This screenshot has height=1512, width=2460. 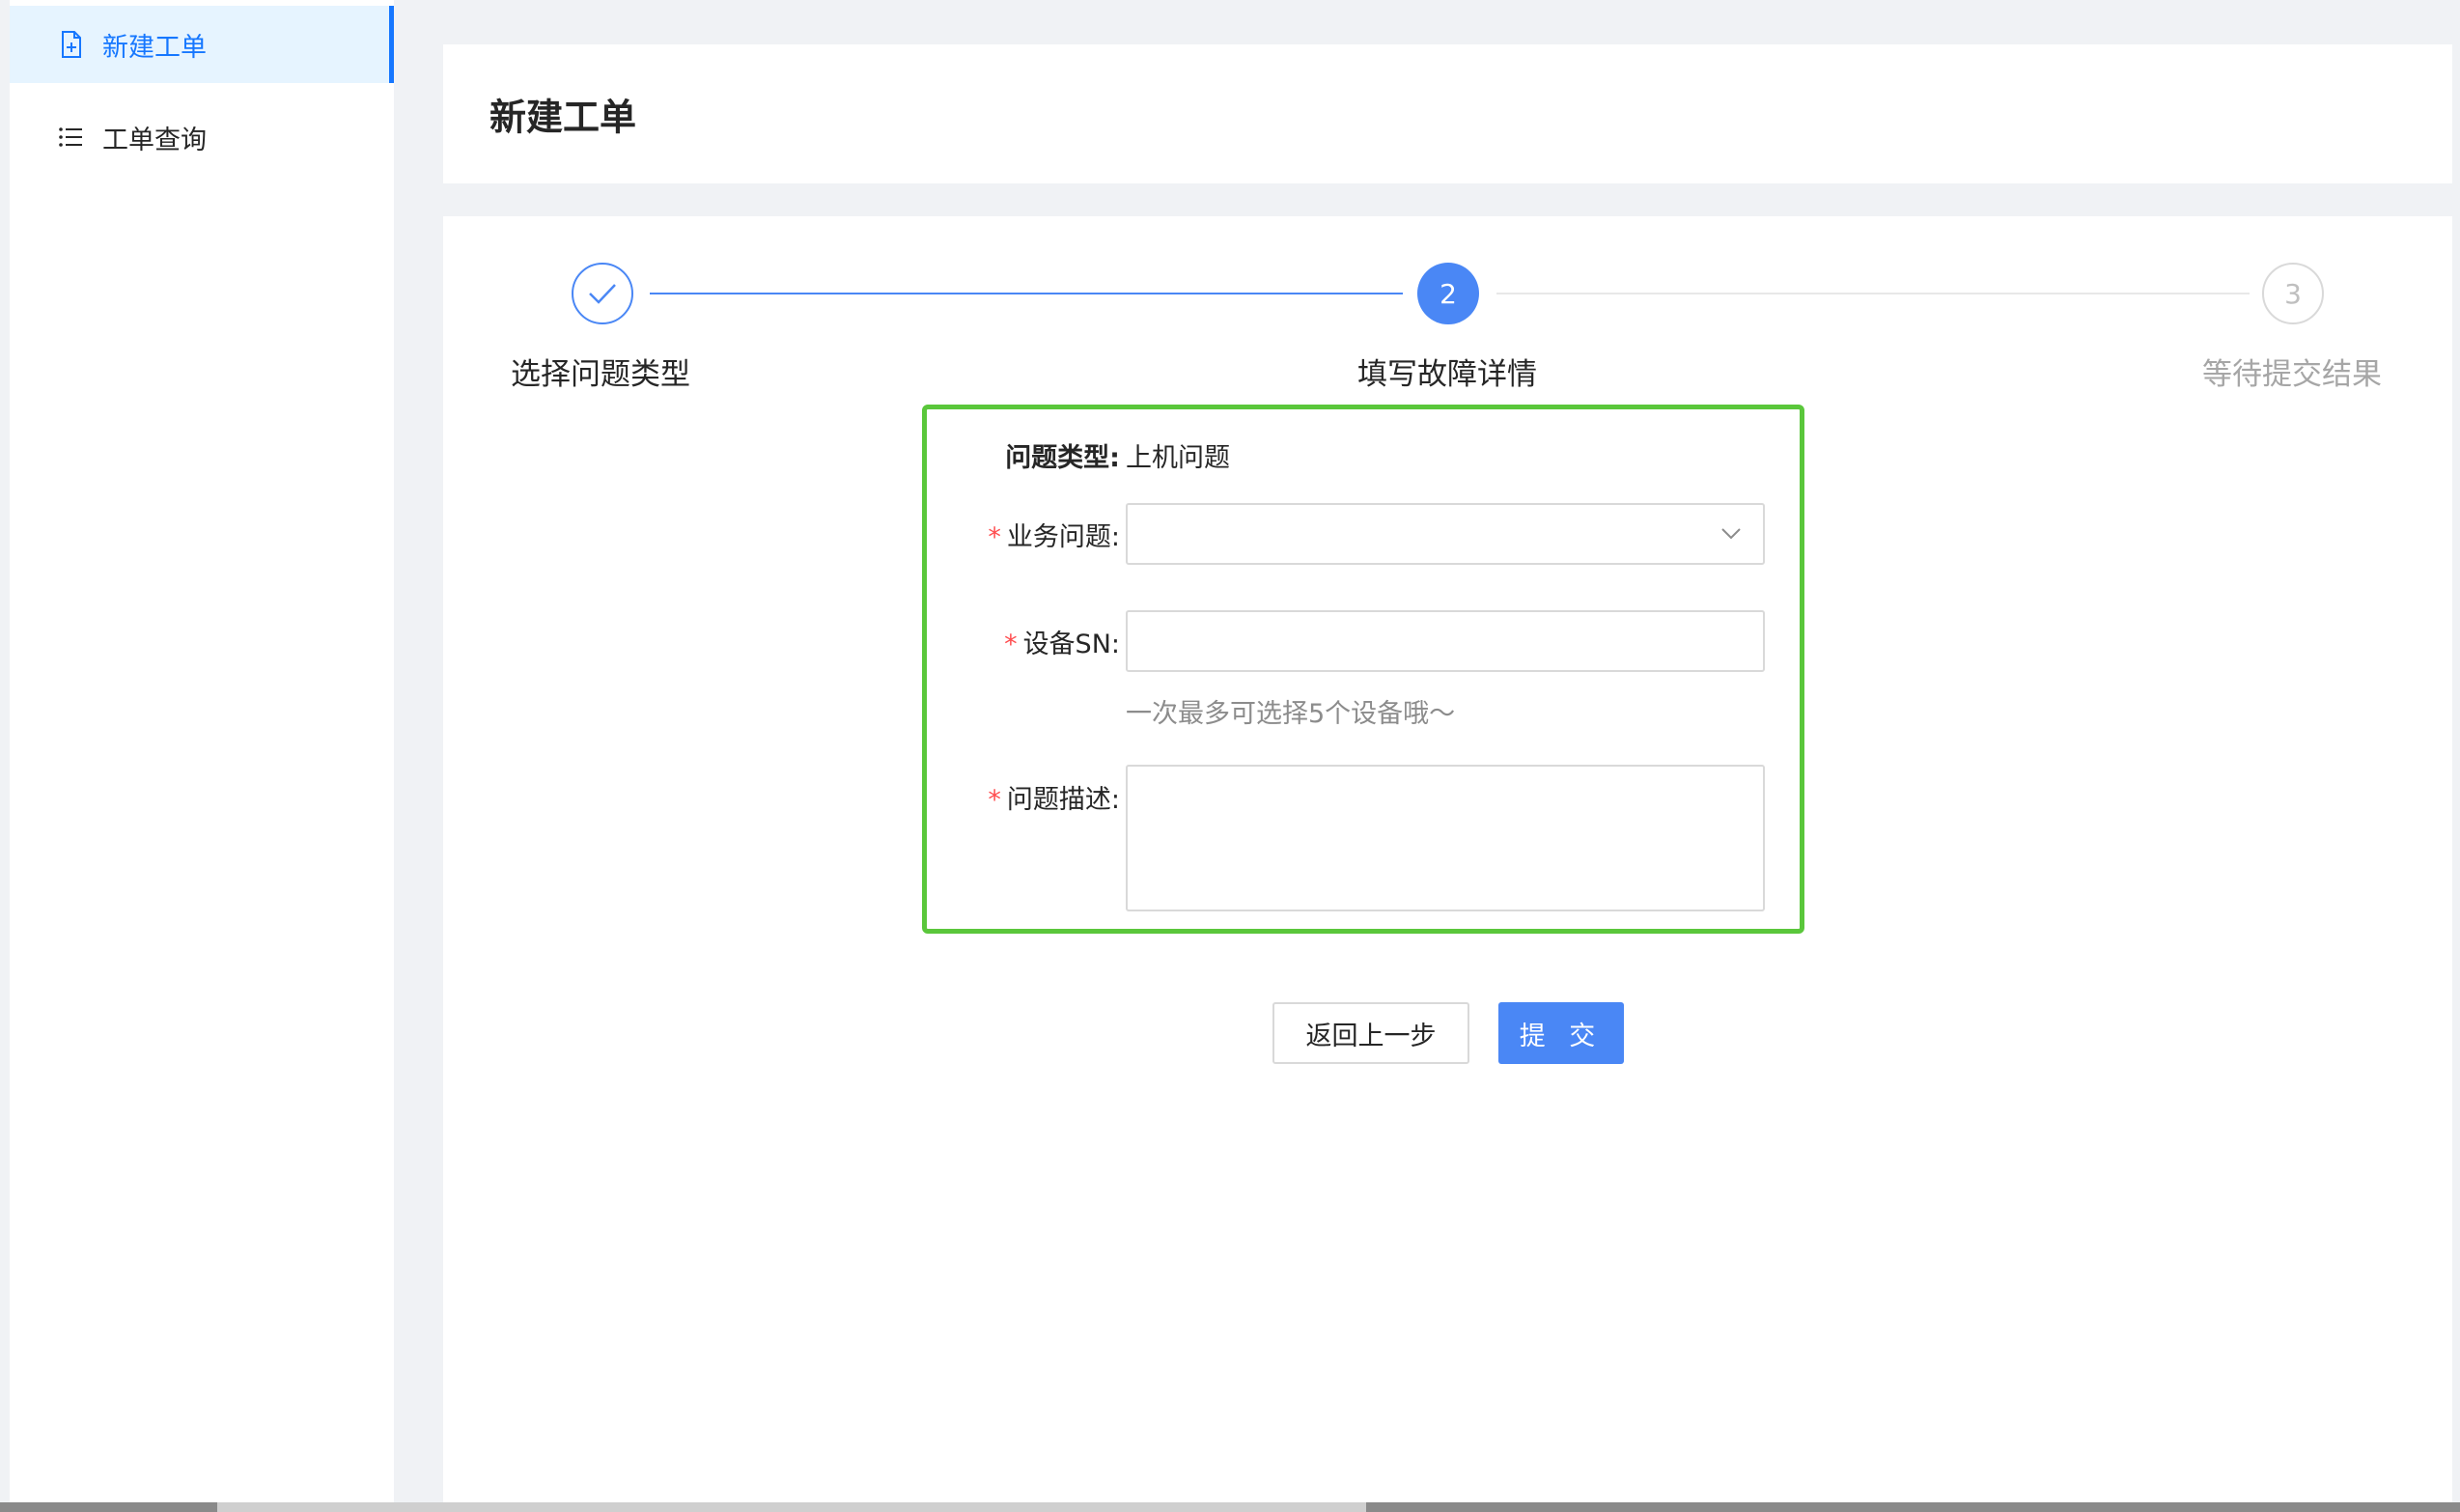 I want to click on step-2-indicator: 2, so click(x=1448, y=294).